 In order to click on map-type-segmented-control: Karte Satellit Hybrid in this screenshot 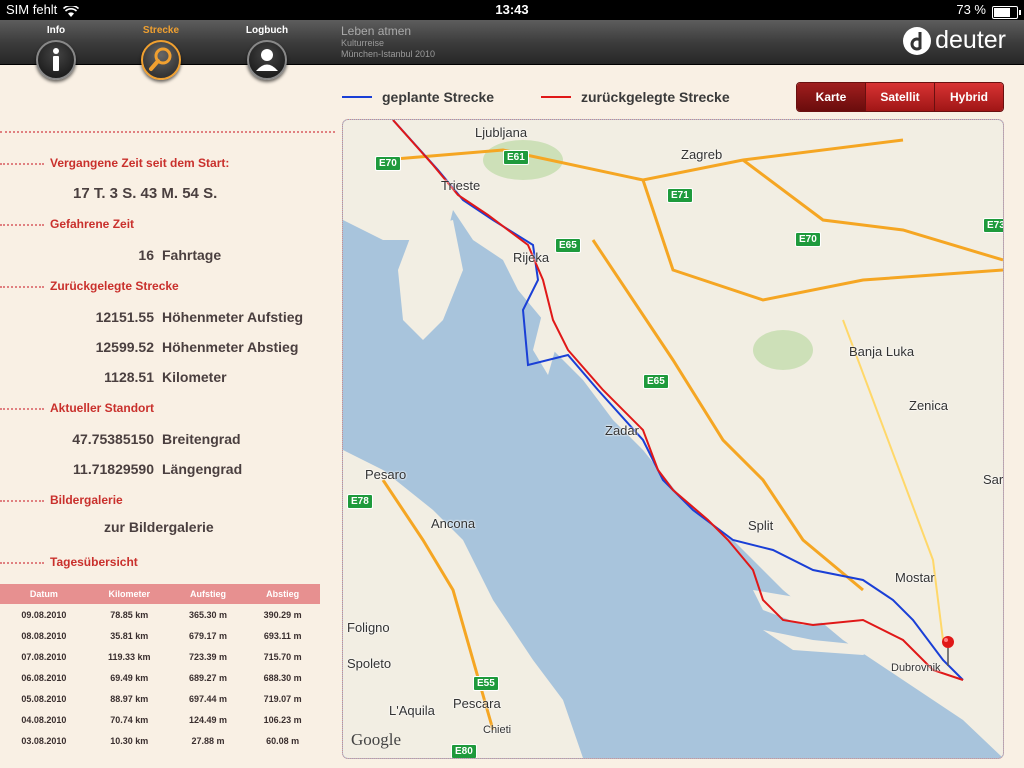, I will do `click(900, 97)`.